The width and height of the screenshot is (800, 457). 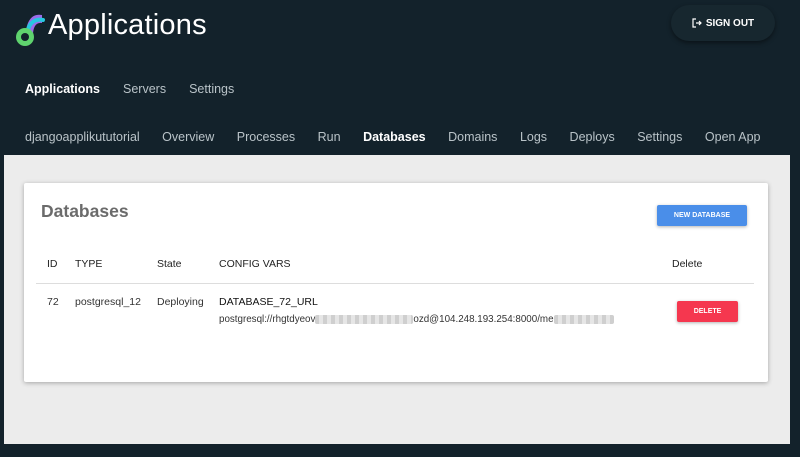 I want to click on cell-state: Deploying, so click(x=180, y=302).